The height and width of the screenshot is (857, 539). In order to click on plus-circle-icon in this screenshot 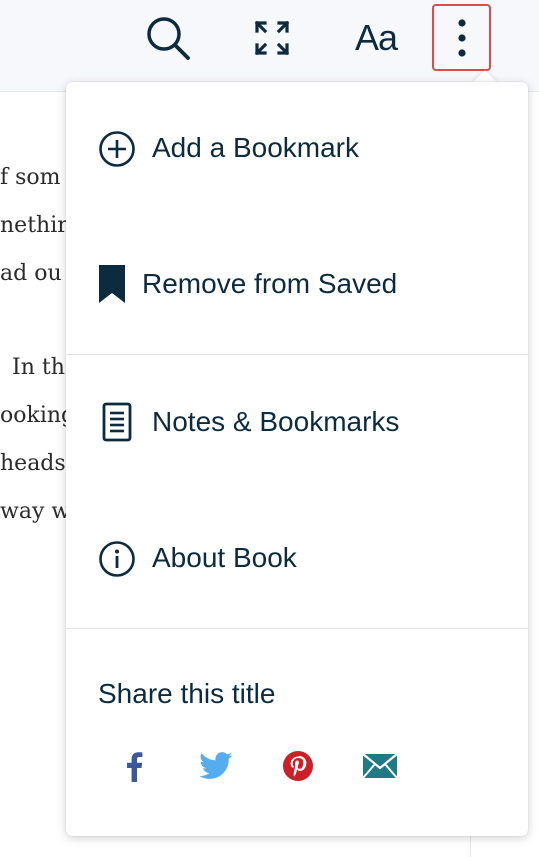, I will do `click(117, 149)`.